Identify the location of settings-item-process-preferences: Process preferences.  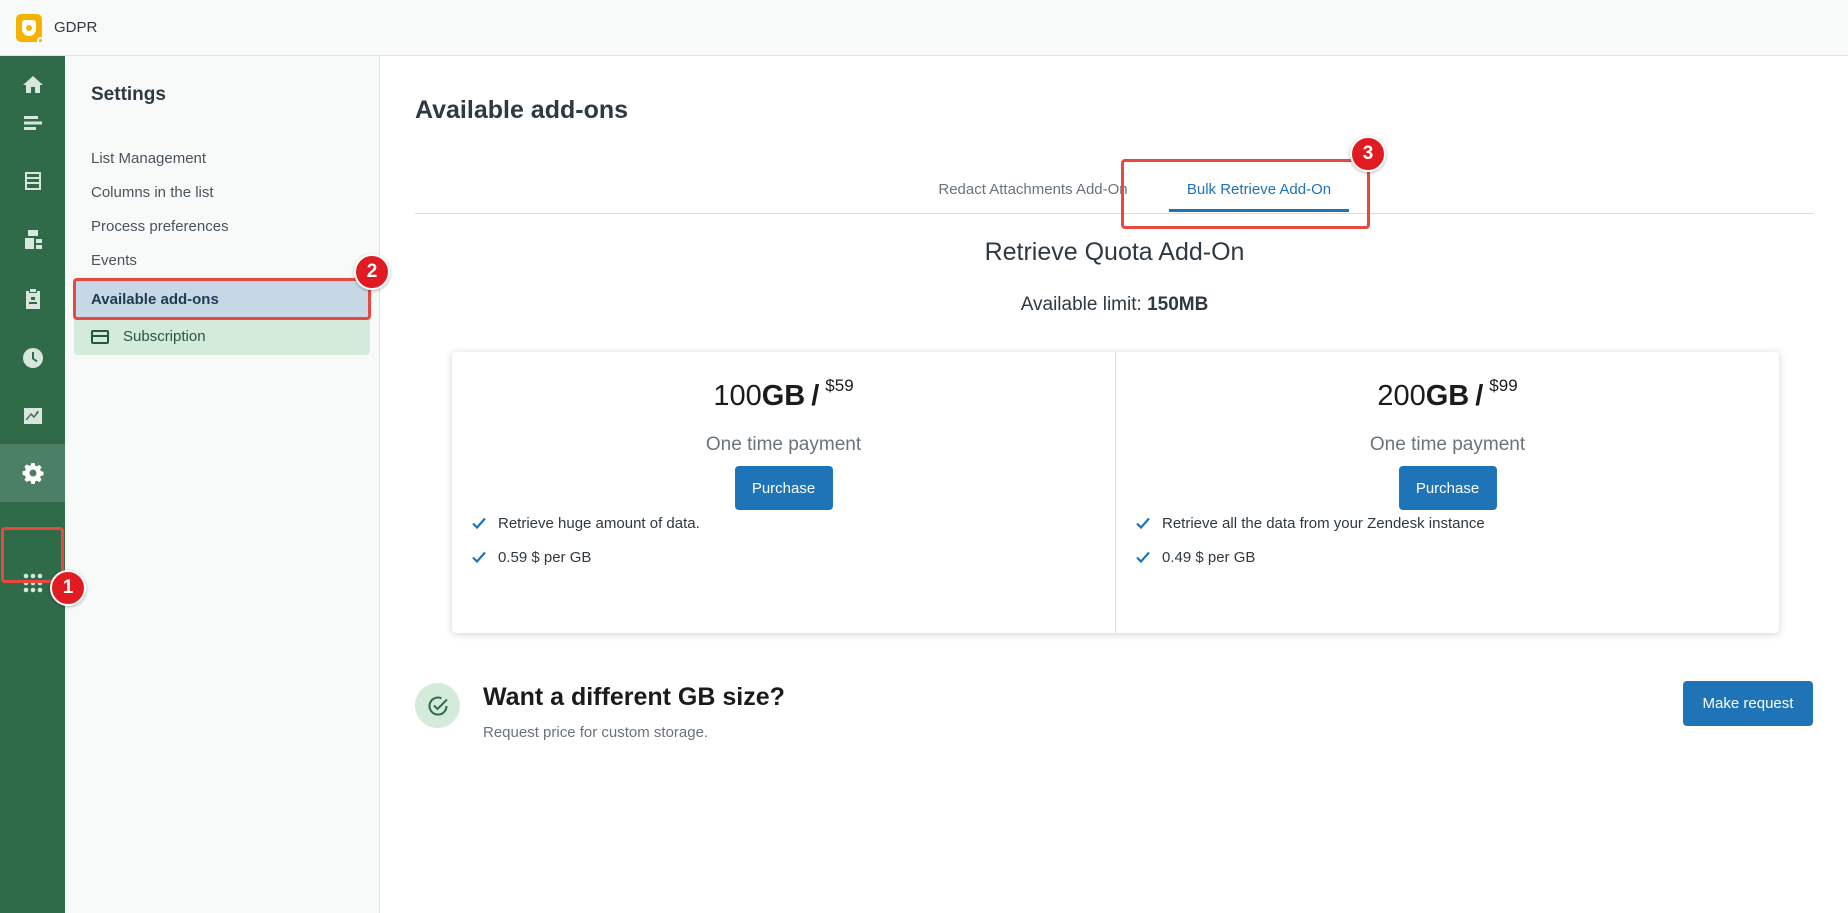
(222, 226).